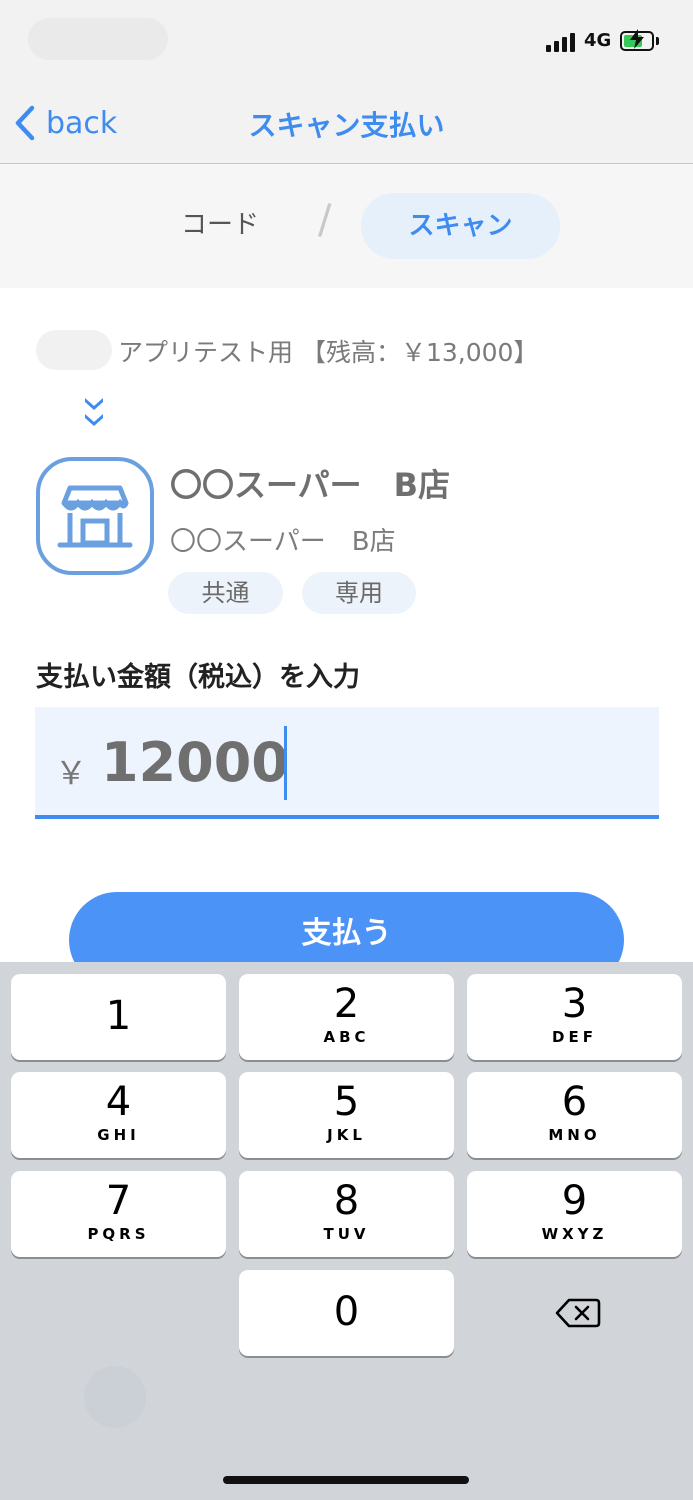  Describe the element at coordinates (598, 40) in the screenshot. I see `network-label: 4G` at that location.